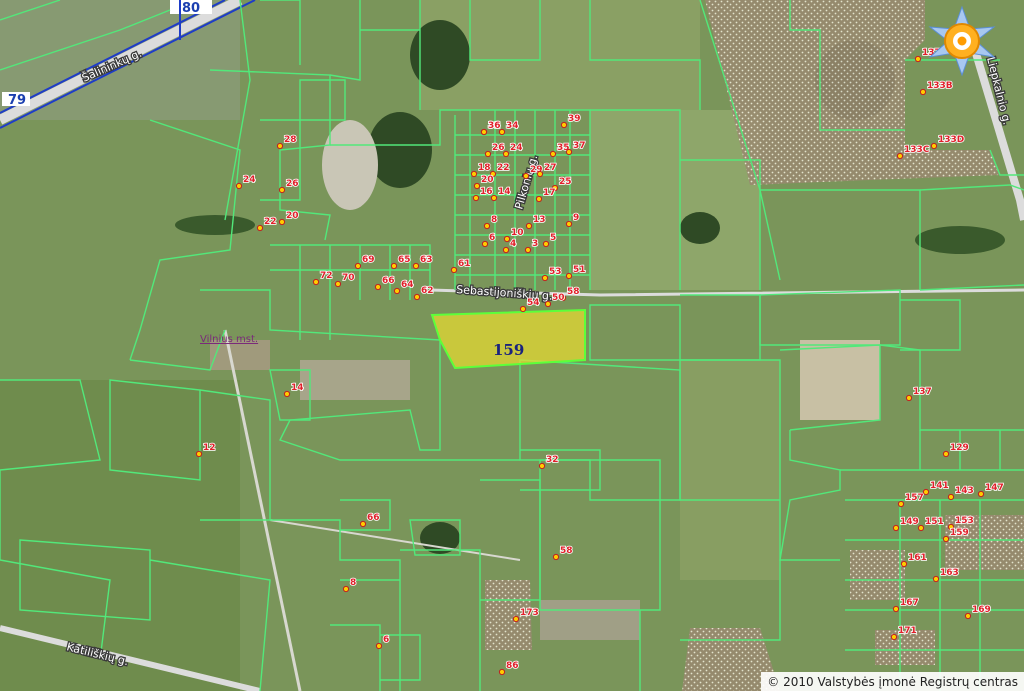  What do you see at coordinates (579, 146) in the screenshot?
I see `house-number-label: 37` at bounding box center [579, 146].